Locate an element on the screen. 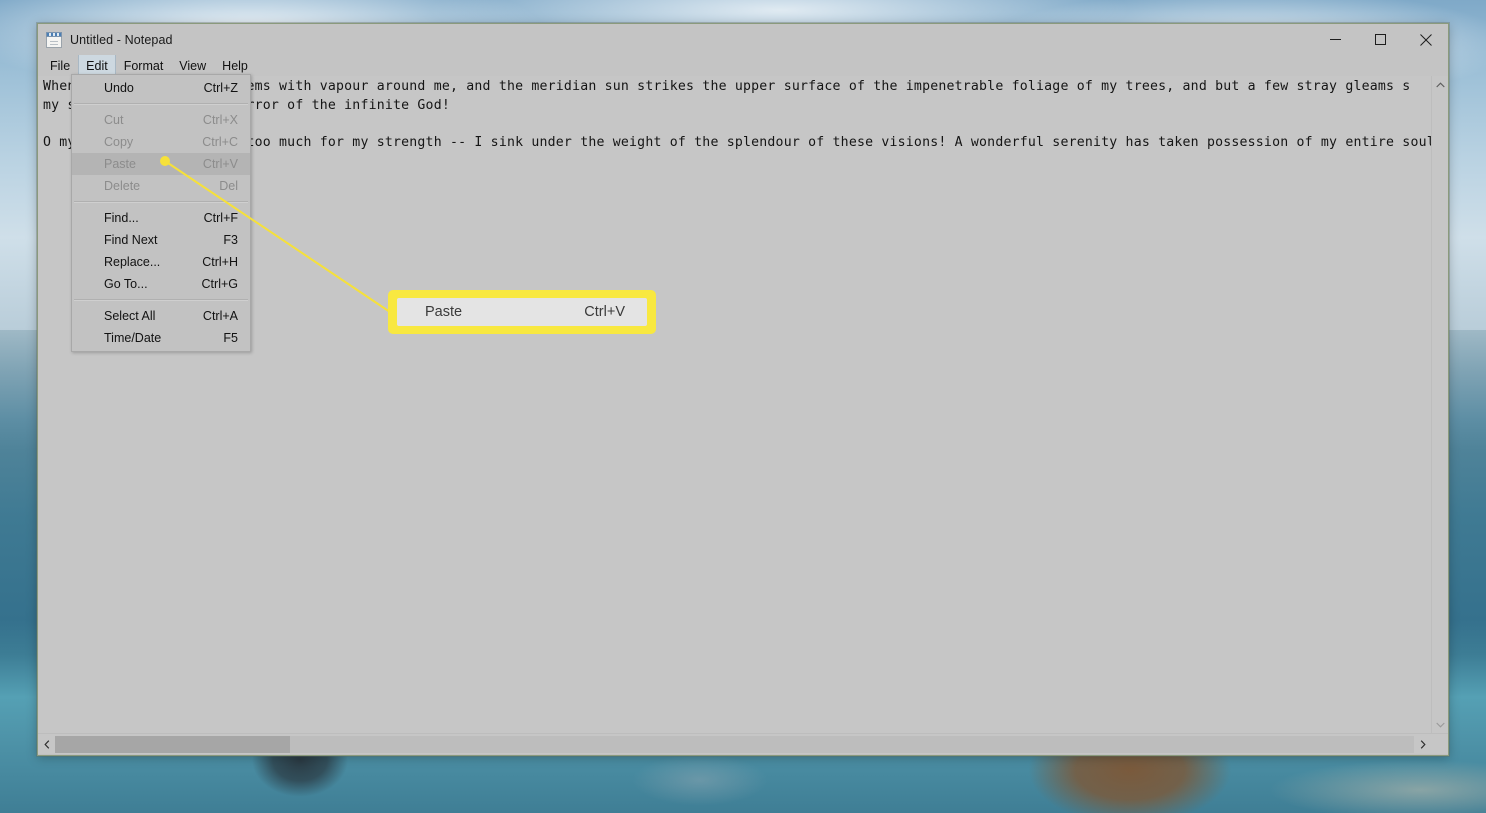  paste-callout: Paste Ctrl+V is located at coordinates (522, 312).